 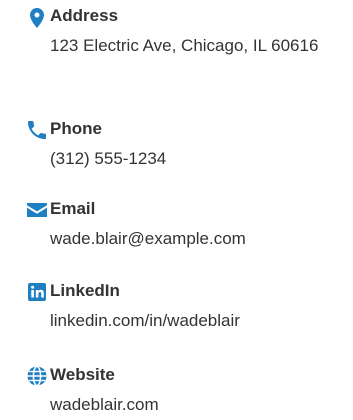 What do you see at coordinates (84, 15) in the screenshot?
I see `address-label: Address` at bounding box center [84, 15].